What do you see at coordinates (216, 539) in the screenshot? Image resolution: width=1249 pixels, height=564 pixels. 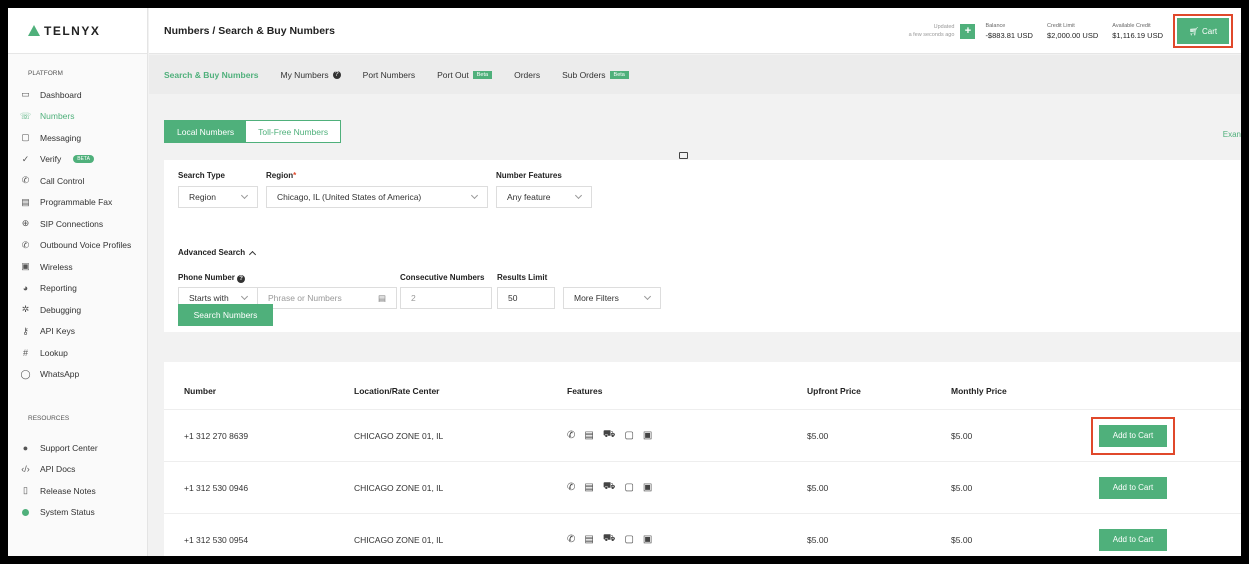 I see `phone-number: +1 312 530 0954` at bounding box center [216, 539].